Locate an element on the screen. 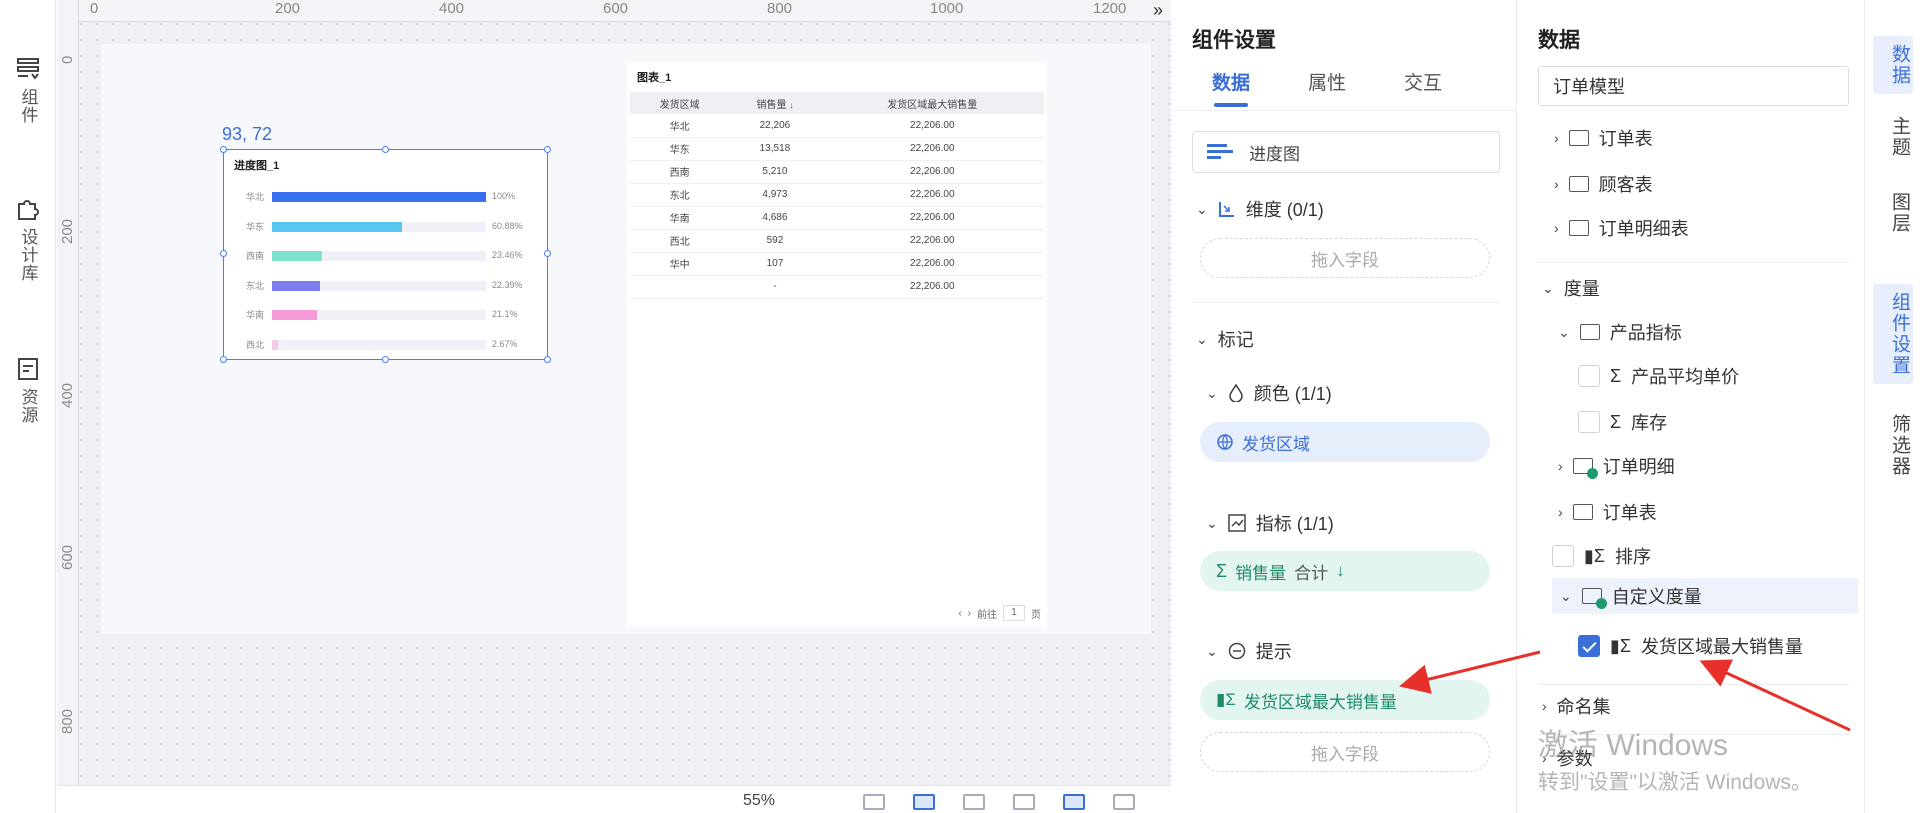 Image resolution: width=1920 pixels, height=813 pixels. fit-width-icon is located at coordinates (924, 802).